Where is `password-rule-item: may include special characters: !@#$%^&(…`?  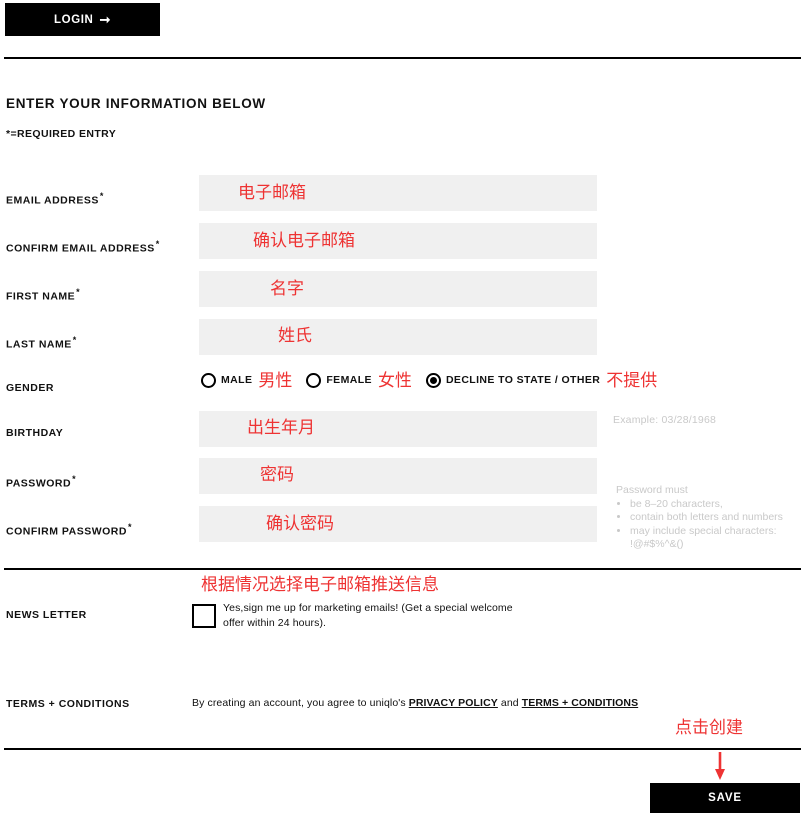
password-rule-item: may include special characters: !@#$%^&(… is located at coordinates (715, 538).